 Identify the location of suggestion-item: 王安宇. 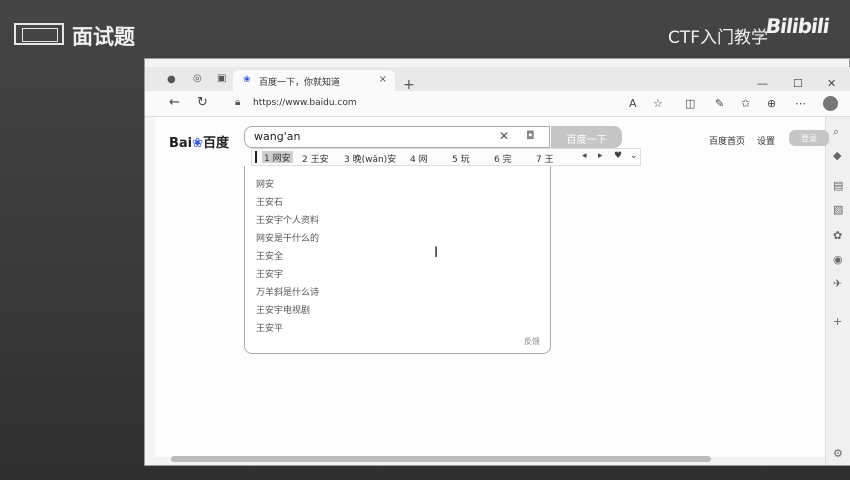
(269, 273).